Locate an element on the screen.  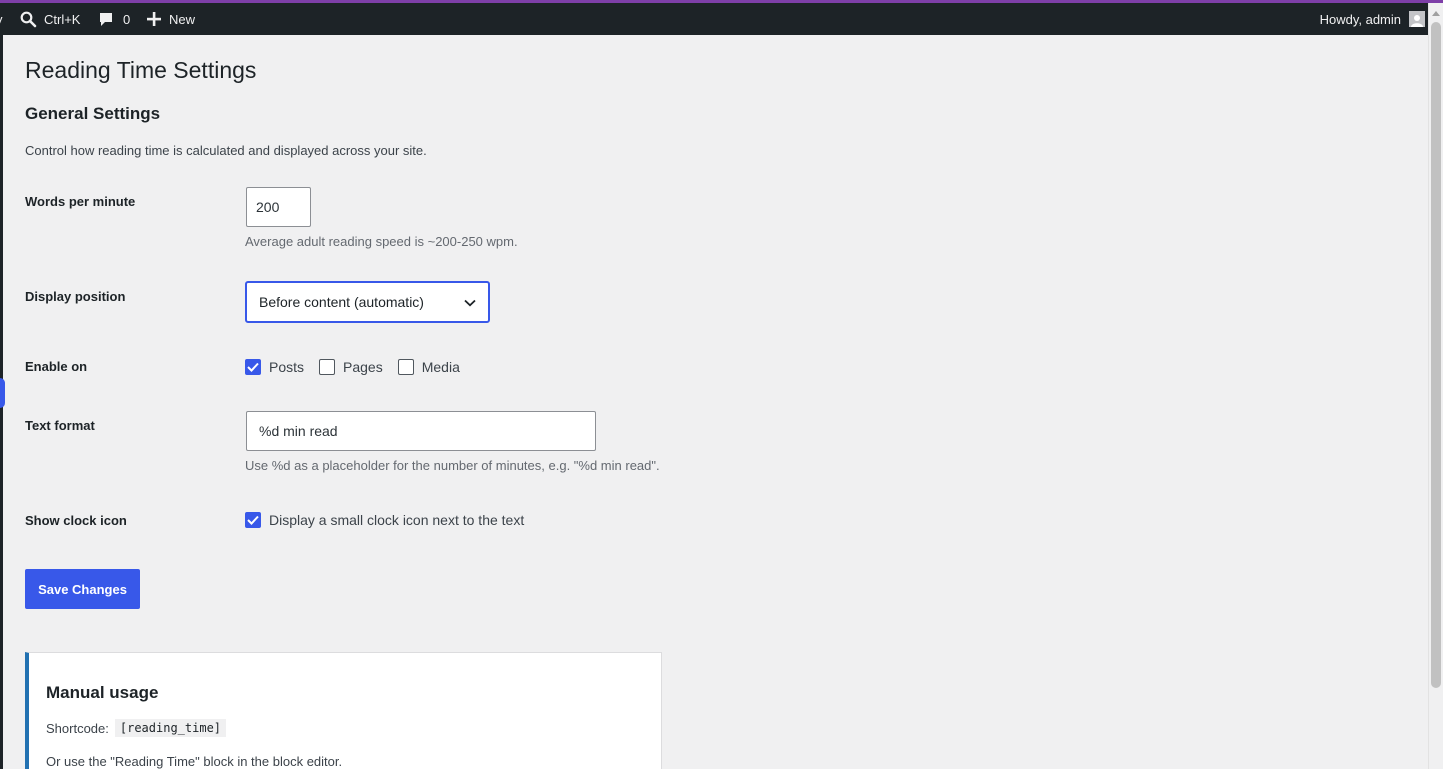
posts-checkbox is located at coordinates (253, 367).